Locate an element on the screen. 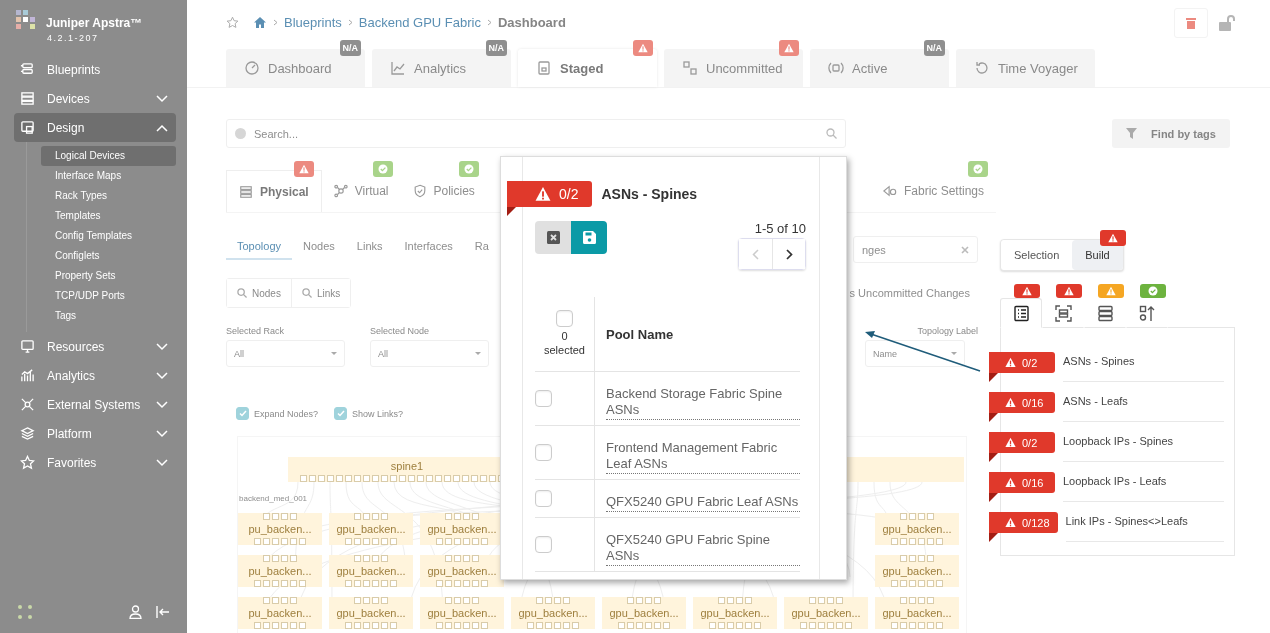 The image size is (1270, 633). nav-subitem: Interface Maps is located at coordinates (108, 176).